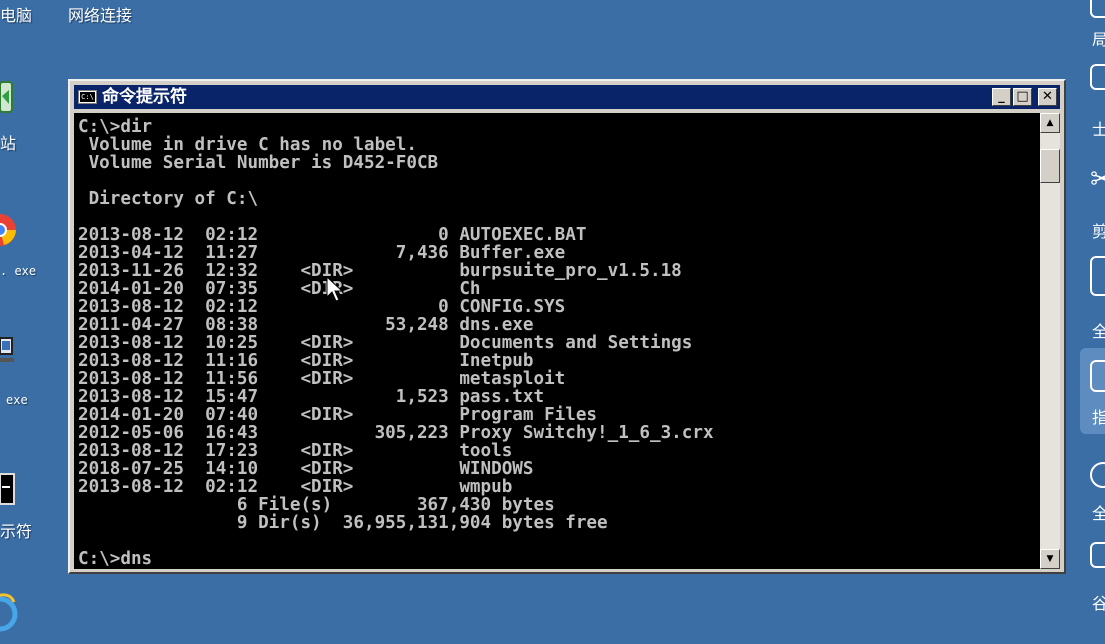 The height and width of the screenshot is (644, 1105). What do you see at coordinates (8, 98) in the screenshot?
I see `recycle-bin-icon` at bounding box center [8, 98].